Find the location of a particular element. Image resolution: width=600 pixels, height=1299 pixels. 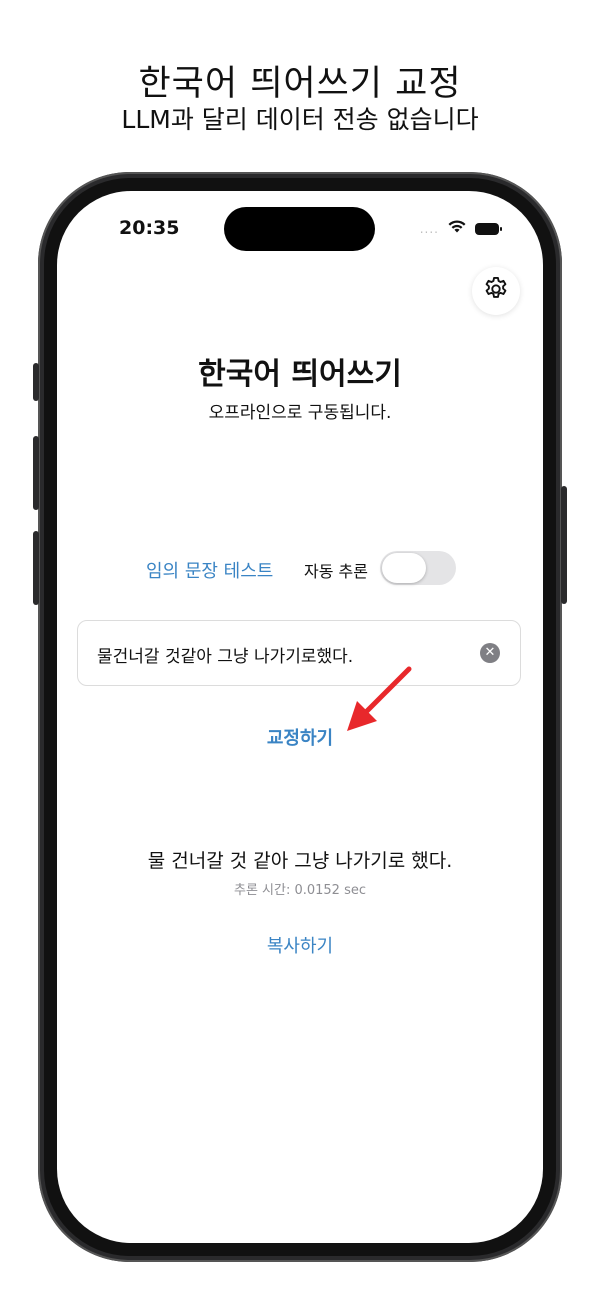

toggle-knob is located at coordinates (404, 568).